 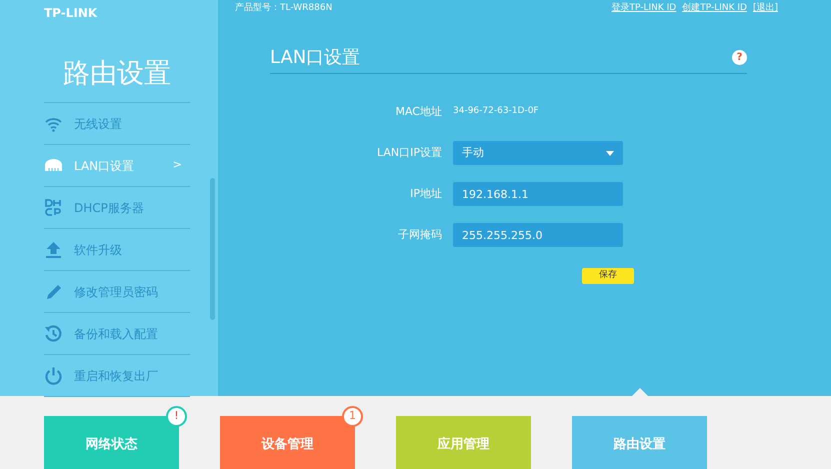 I want to click on power-icon, so click(x=53, y=375).